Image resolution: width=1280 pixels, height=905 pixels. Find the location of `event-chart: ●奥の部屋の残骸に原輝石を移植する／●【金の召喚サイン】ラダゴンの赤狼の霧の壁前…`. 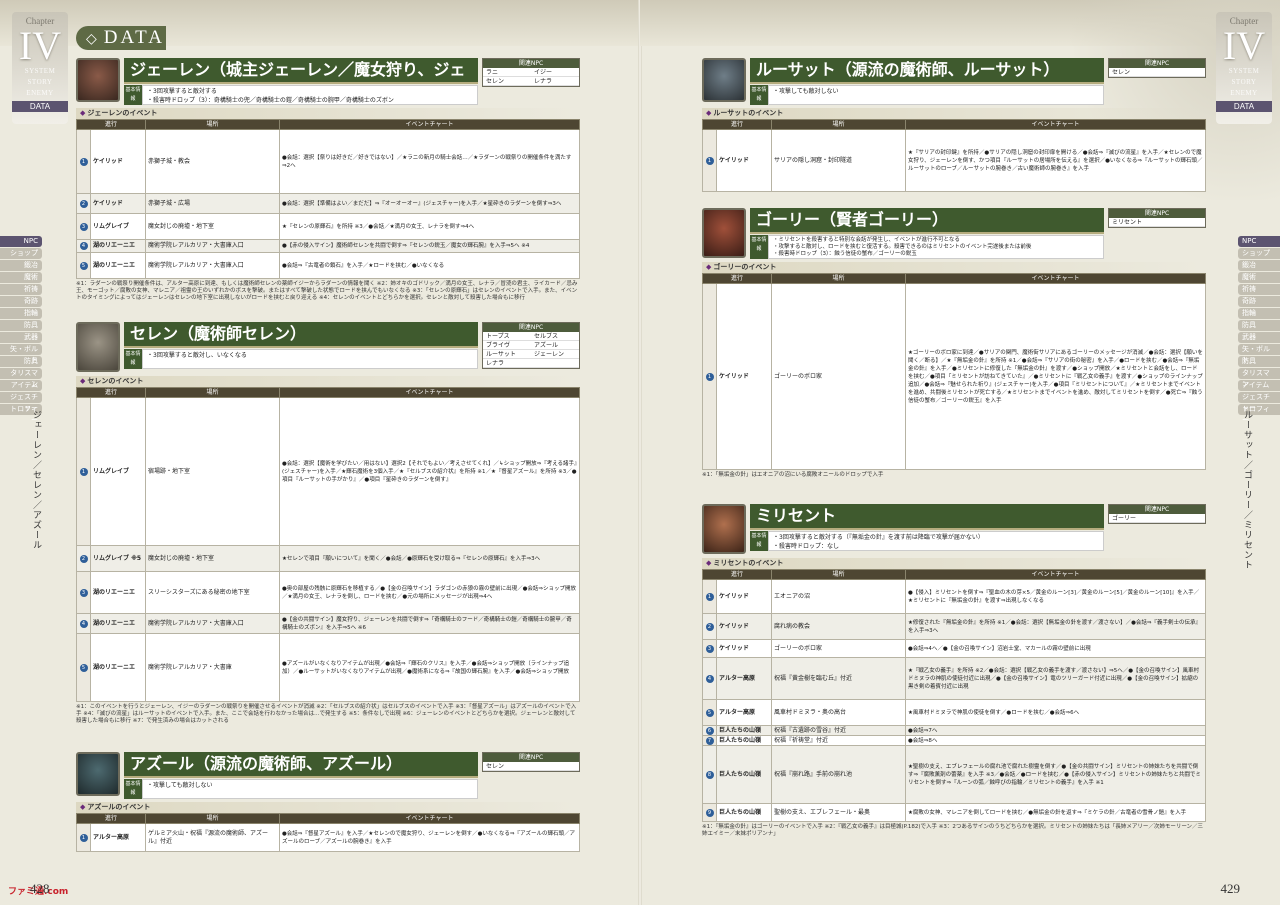

event-chart: ●奥の部屋の残骸に原輝石を移植する／●【金の召喚サイン】ラダゴンの赤狼の霧の壁前… is located at coordinates (429, 592).